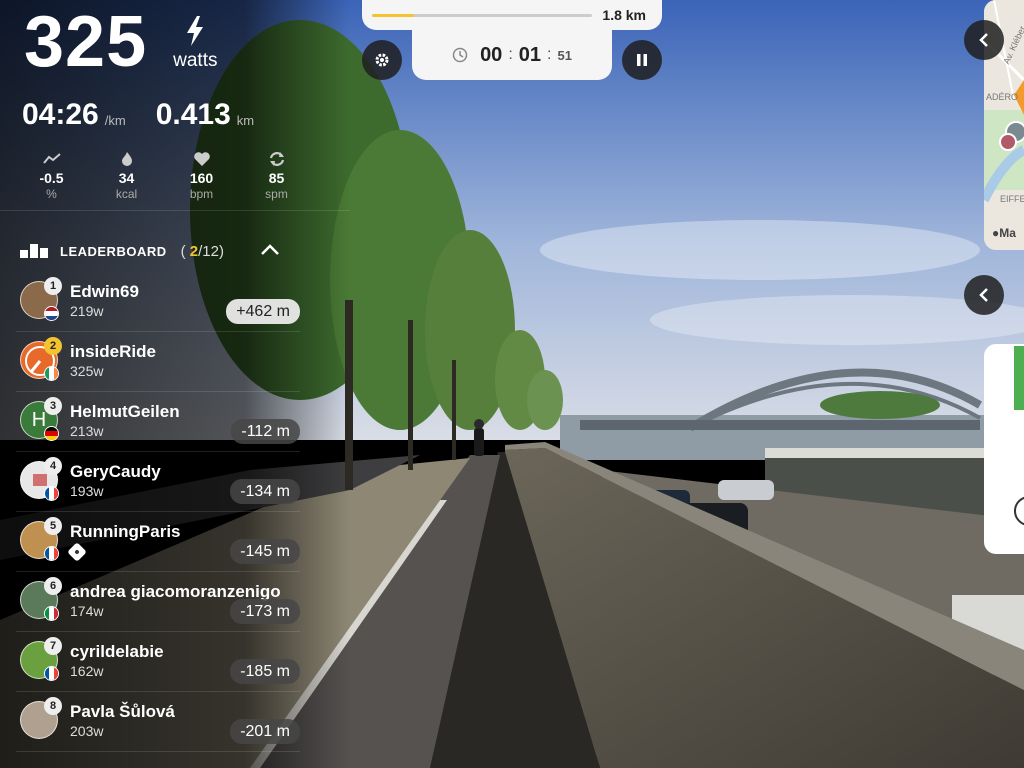 The height and width of the screenshot is (768, 1024). Describe the element at coordinates (208, 251) in the screenshot. I see `leaderboard-total: /12` at that location.